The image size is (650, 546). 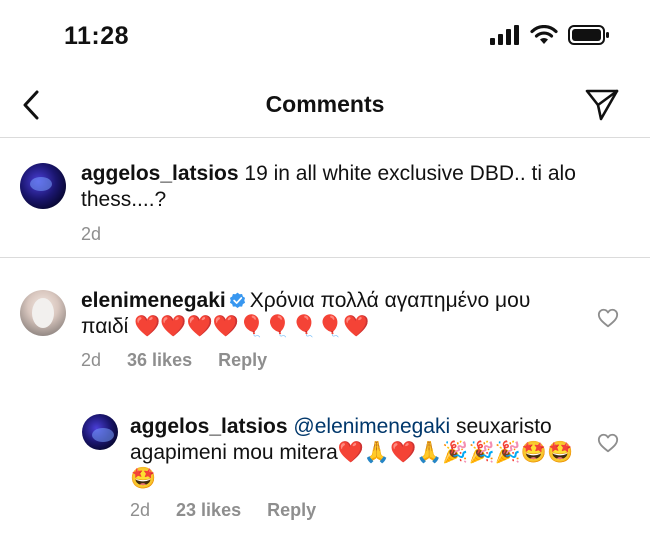 I want to click on share-button, so click(x=602, y=105).